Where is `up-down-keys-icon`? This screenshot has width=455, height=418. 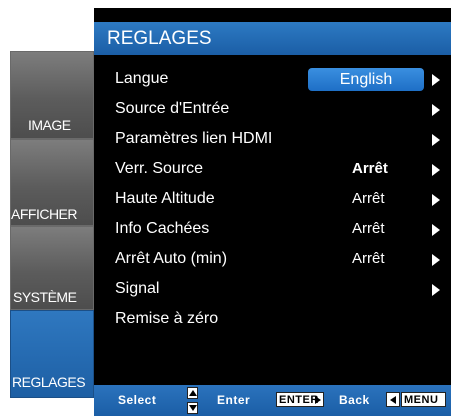 up-down-keys-icon is located at coordinates (192, 400).